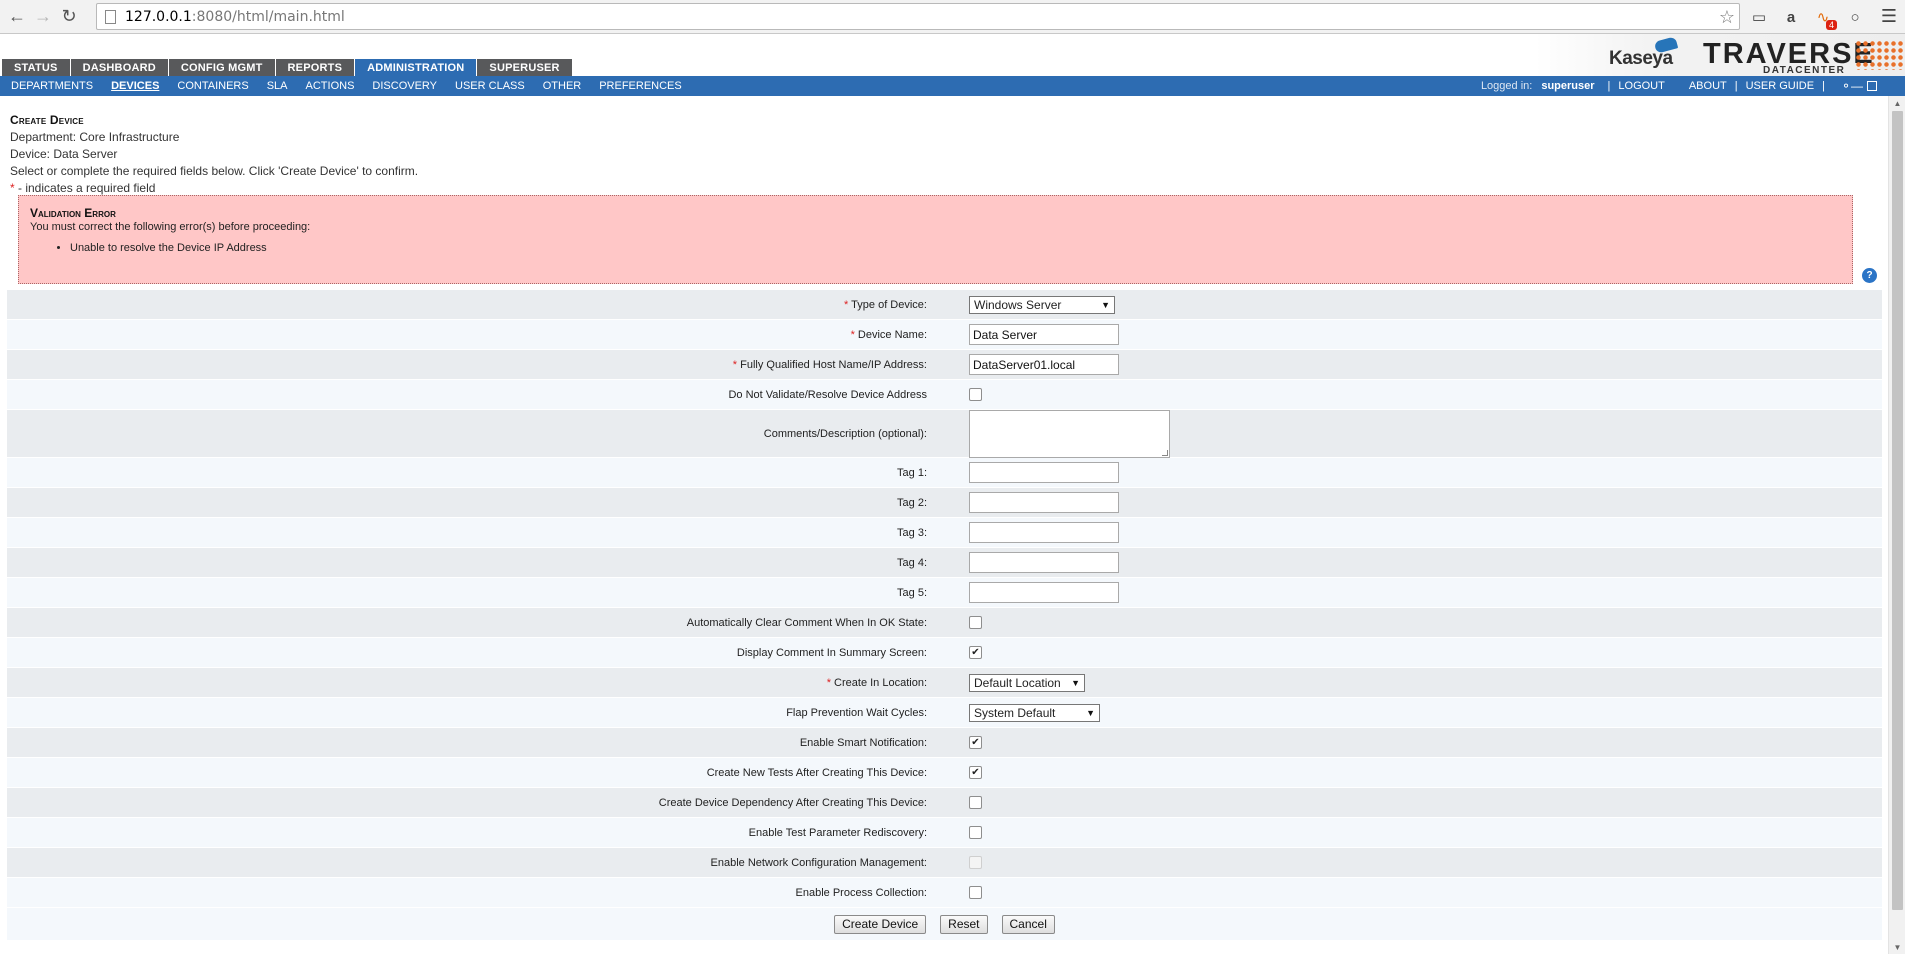  Describe the element at coordinates (1852, 86) in the screenshot. I see `key-icon: ⚬—` at that location.